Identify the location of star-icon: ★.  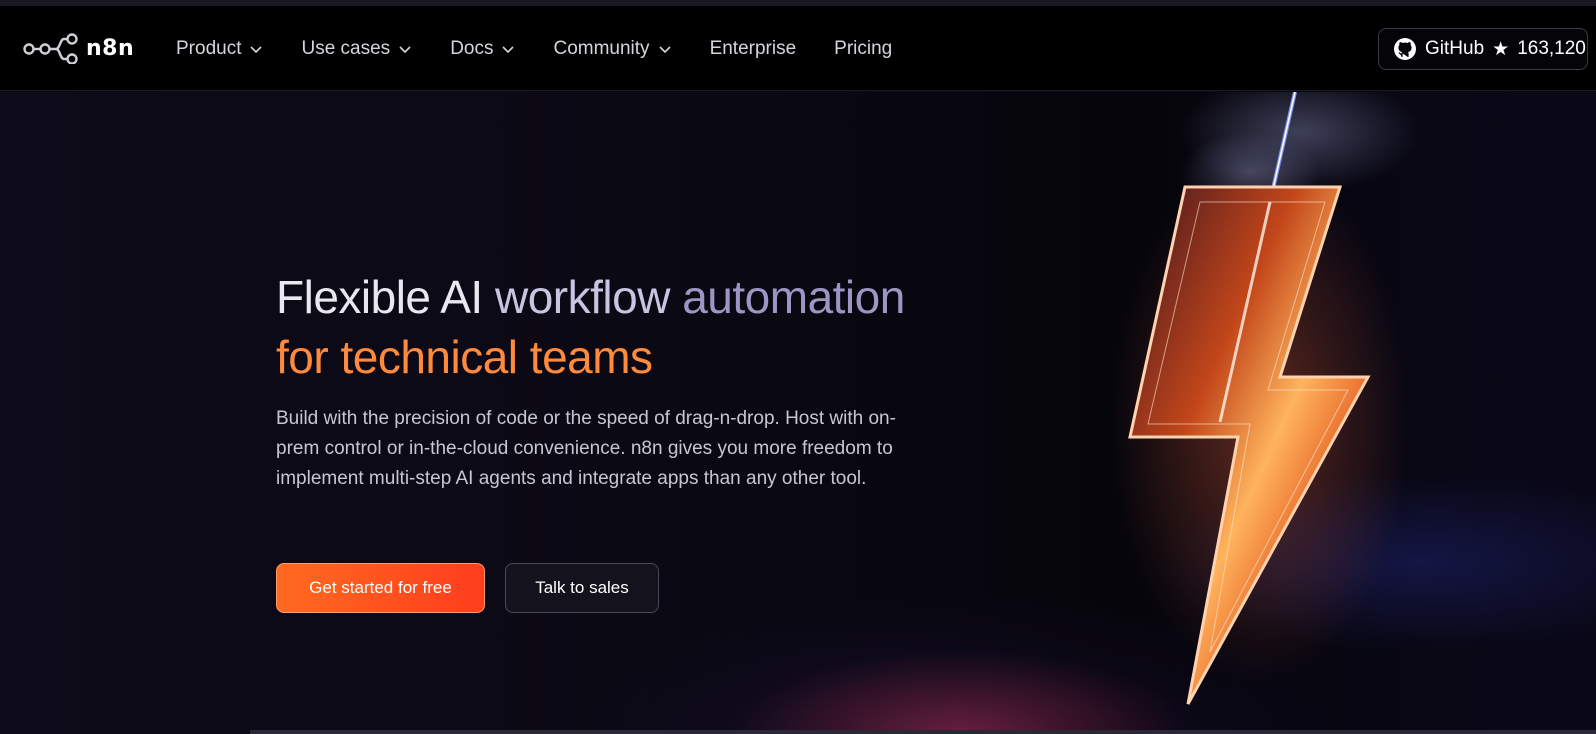
(1501, 49).